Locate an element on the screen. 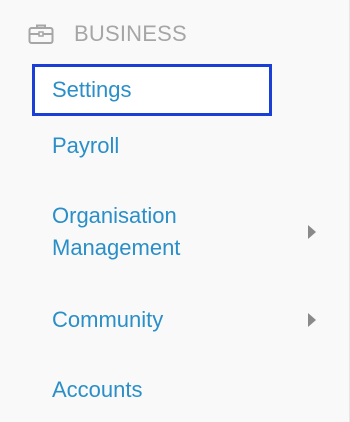  nav-item-accounts: Accounts is located at coordinates (187, 390).